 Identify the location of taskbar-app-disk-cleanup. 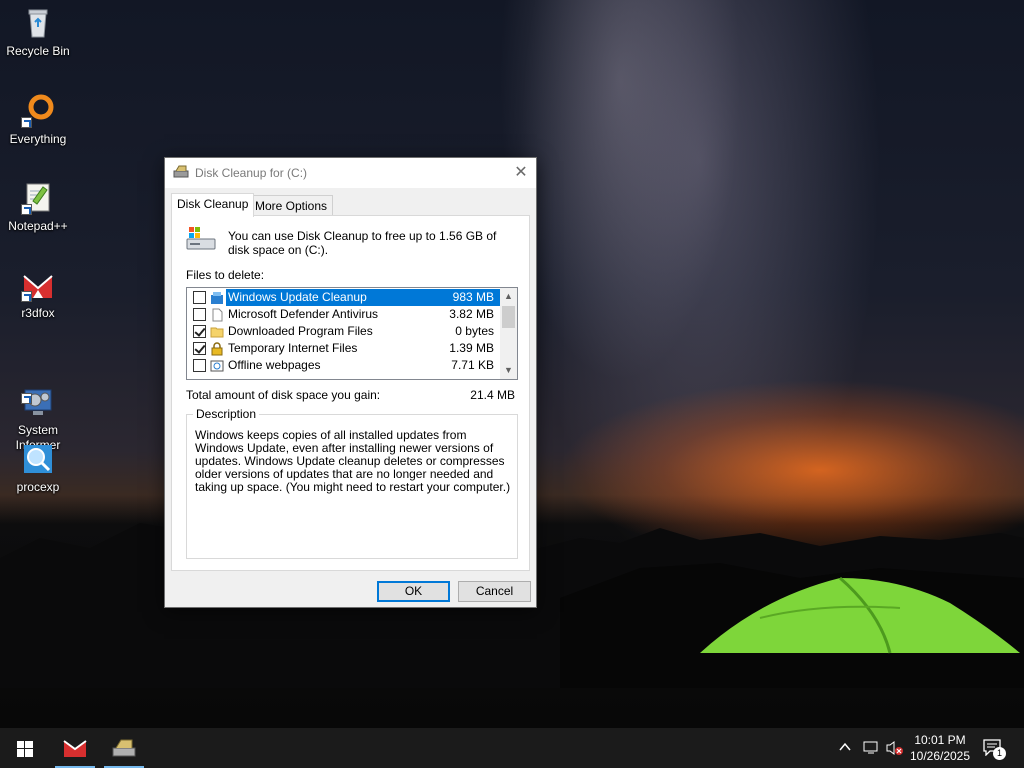
(124, 748).